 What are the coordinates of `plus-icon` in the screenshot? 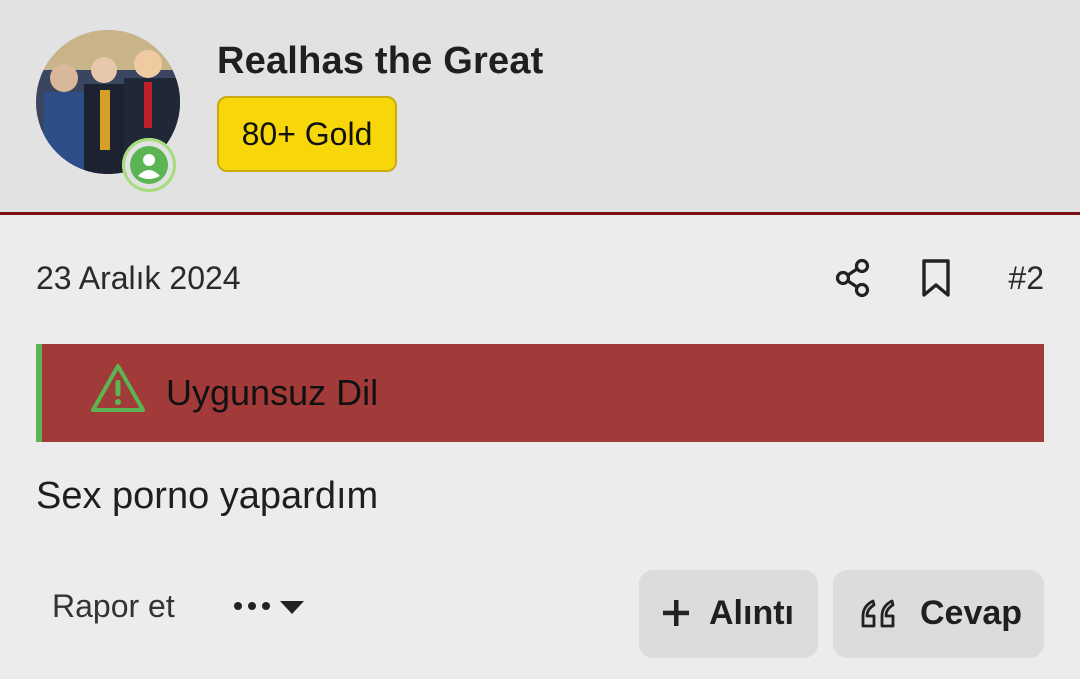 It's located at (676, 613).